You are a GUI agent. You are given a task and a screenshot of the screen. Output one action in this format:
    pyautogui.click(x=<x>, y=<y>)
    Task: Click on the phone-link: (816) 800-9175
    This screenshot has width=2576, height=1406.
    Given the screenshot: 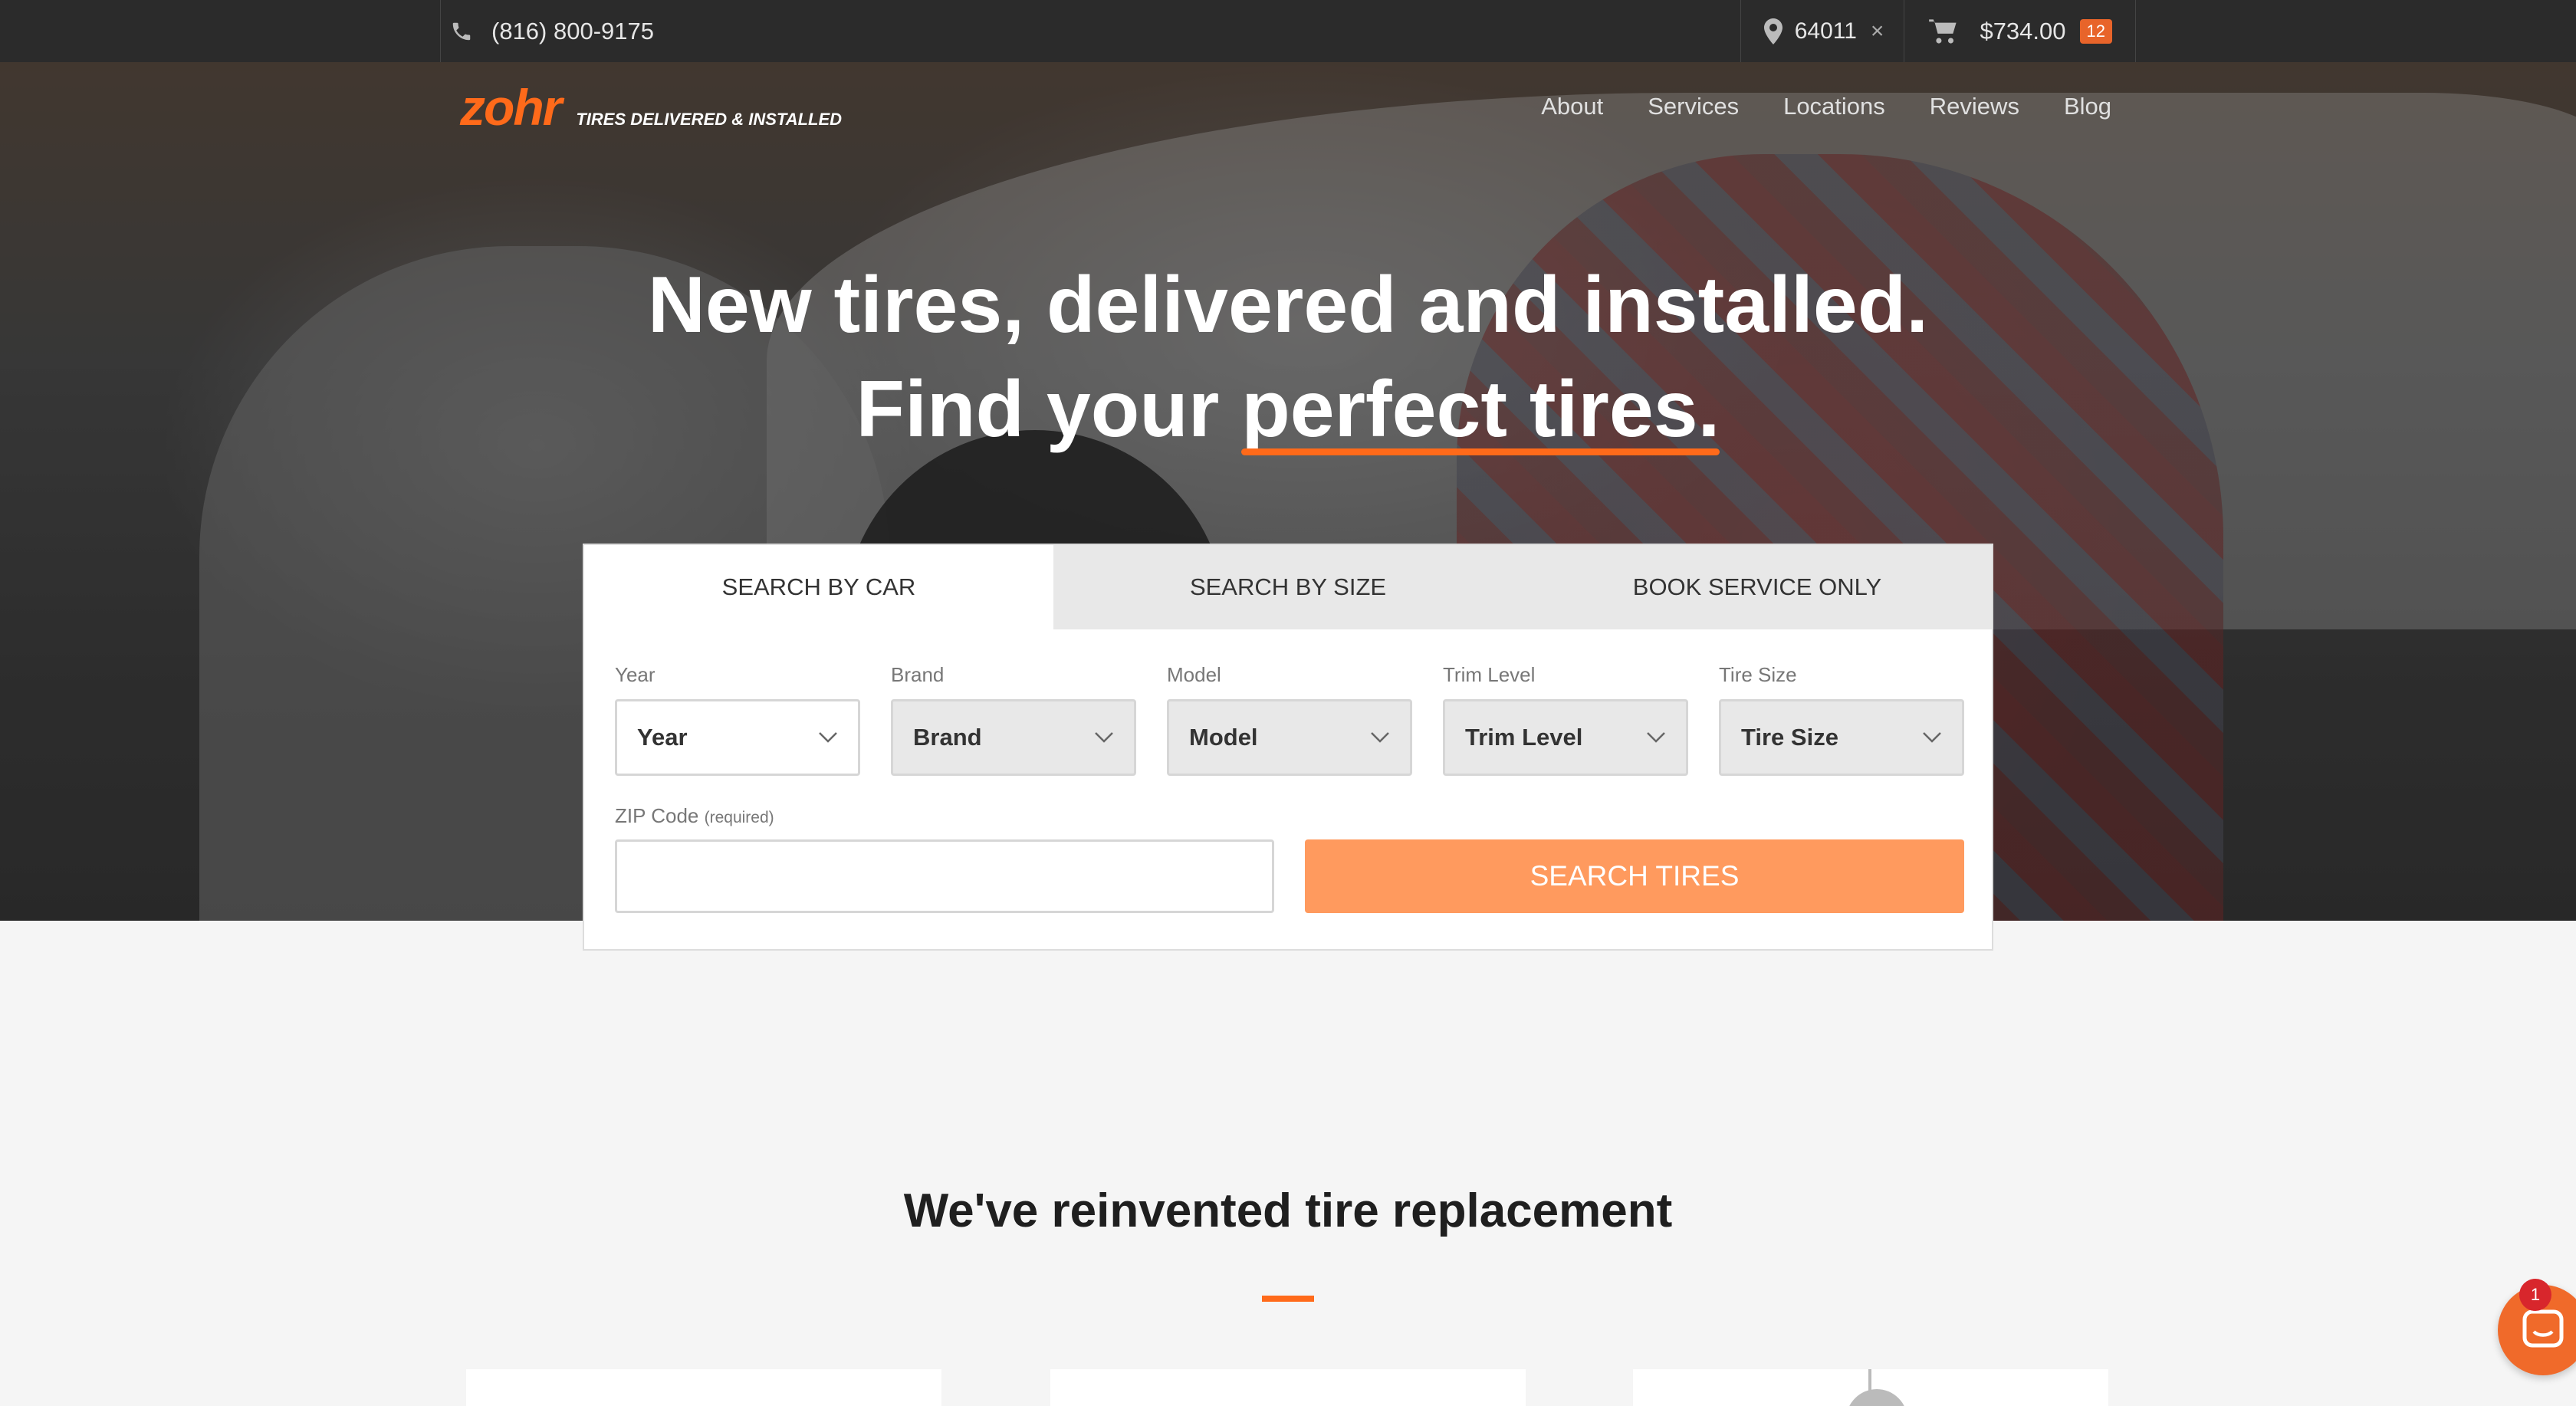 What is the action you would take?
    pyautogui.click(x=552, y=31)
    